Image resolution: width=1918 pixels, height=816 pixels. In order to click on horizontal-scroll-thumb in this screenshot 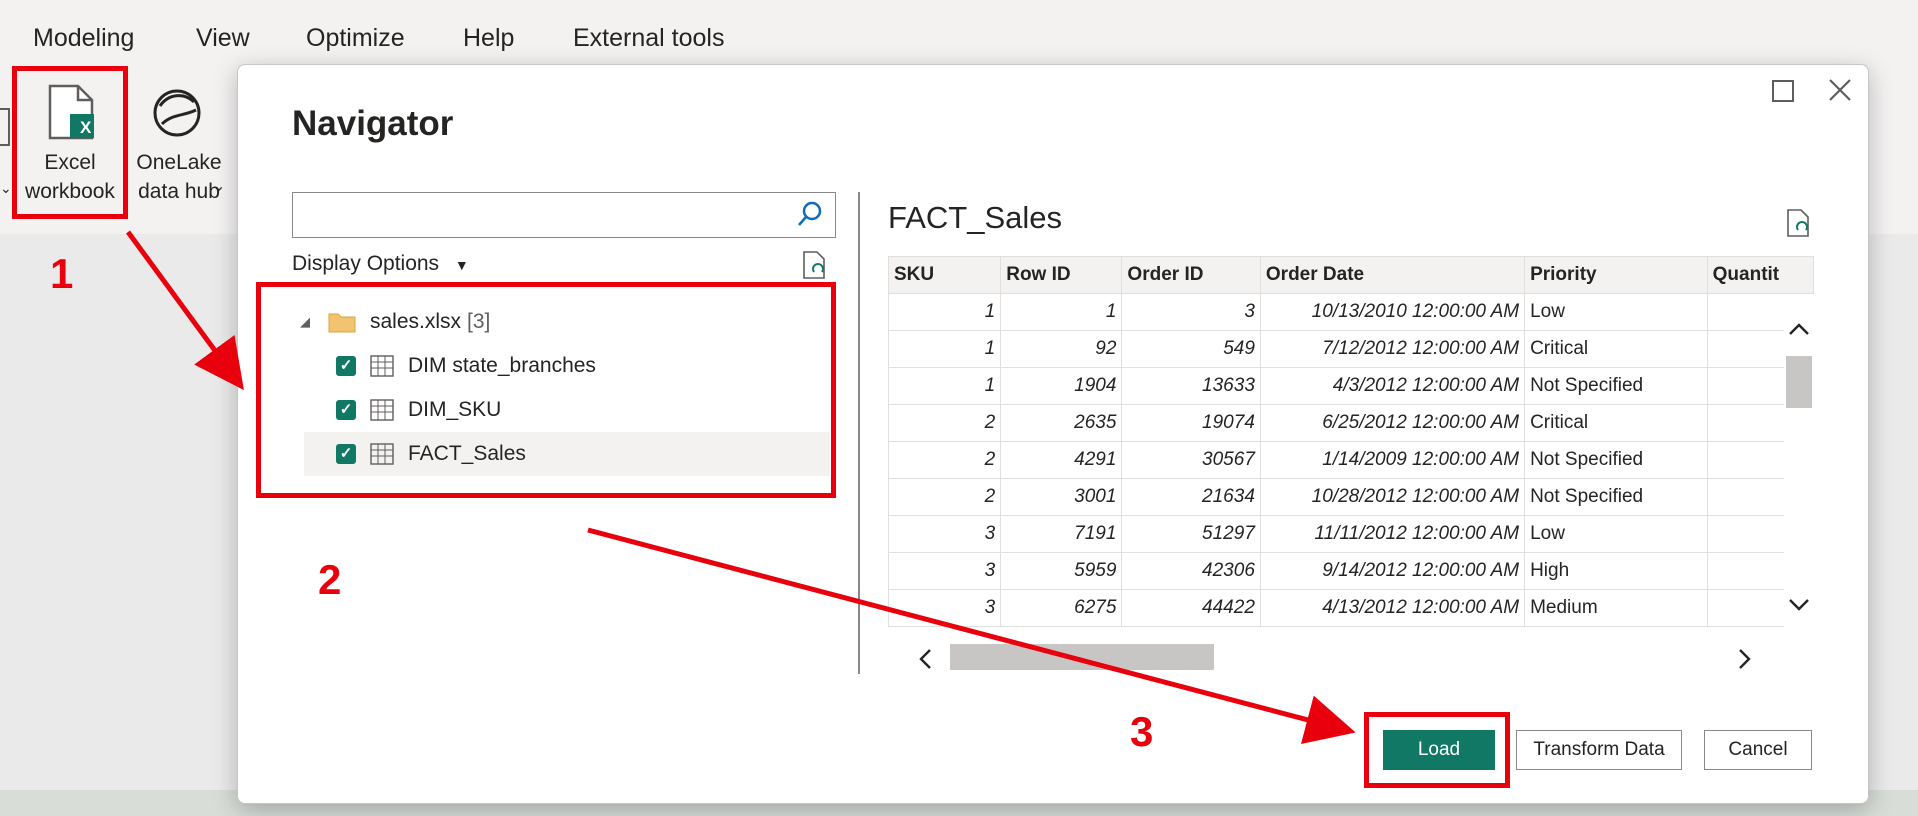, I will do `click(1082, 657)`.